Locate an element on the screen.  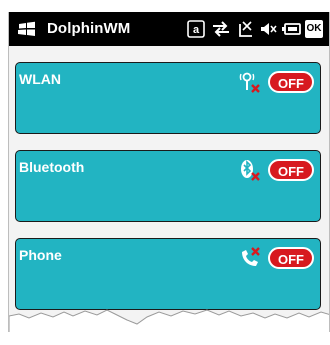
battery-icon is located at coordinates (291, 29).